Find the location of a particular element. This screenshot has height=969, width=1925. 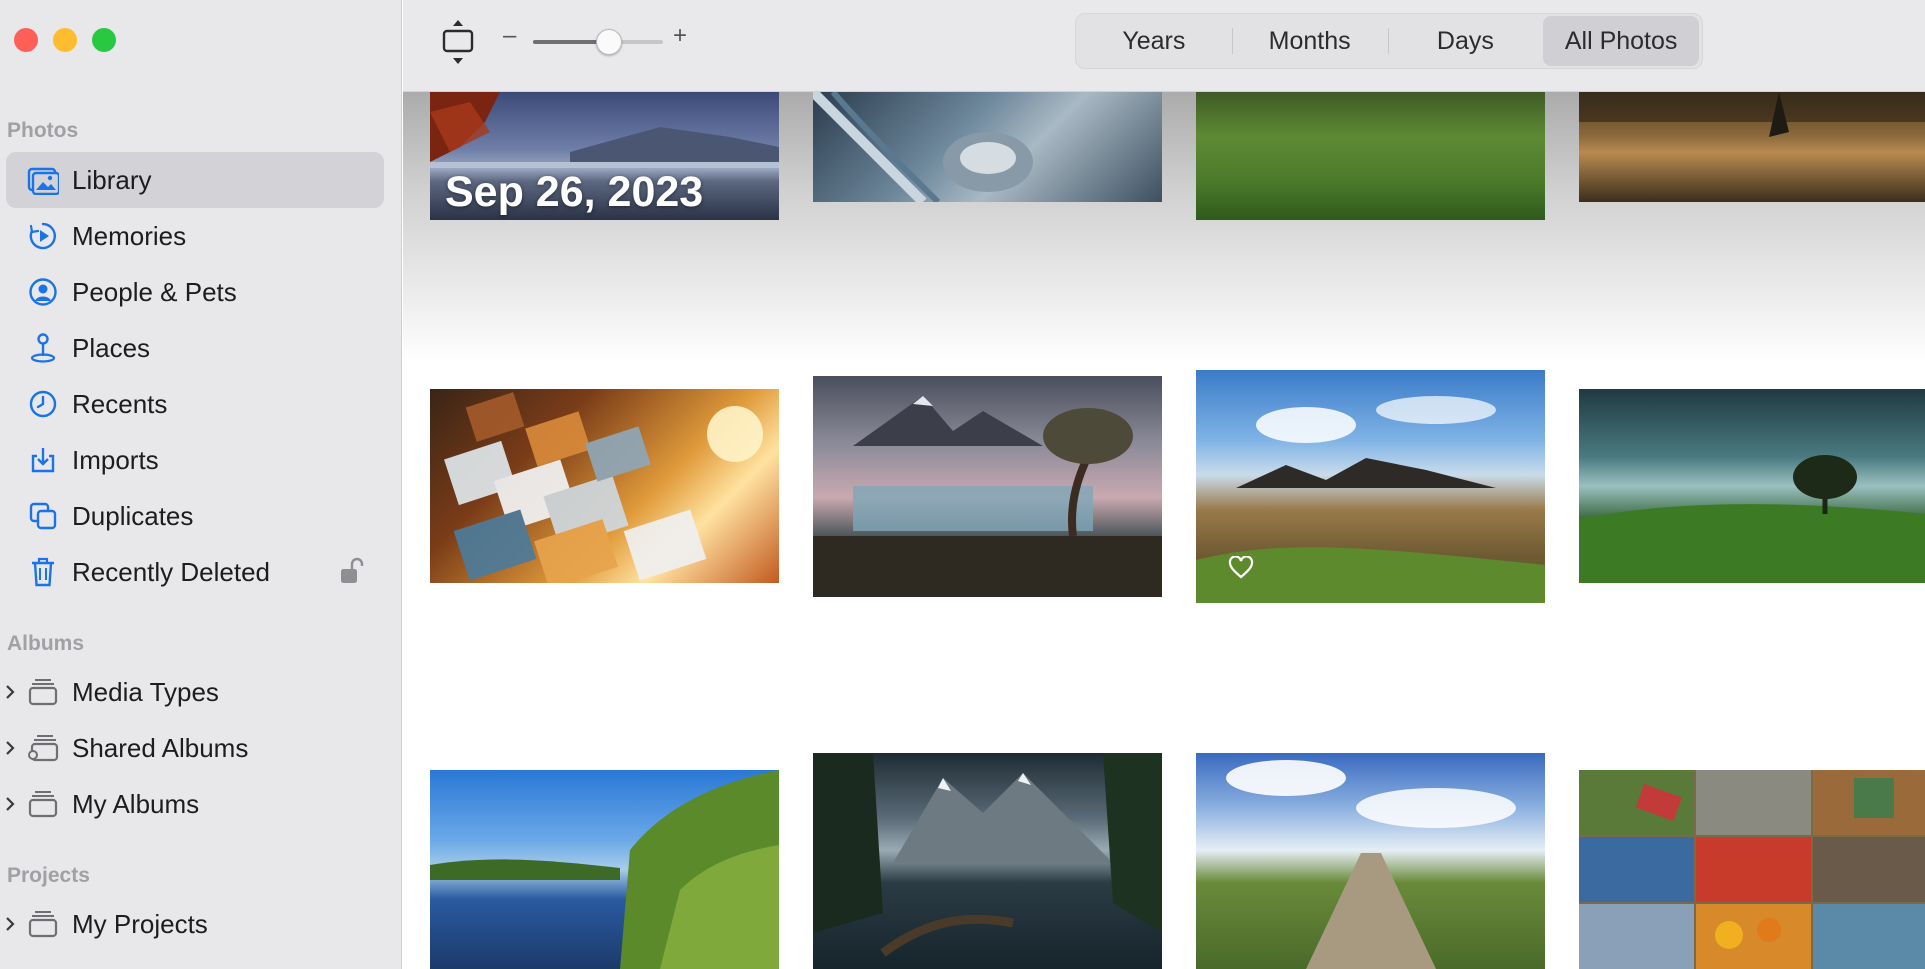

sidebar-item-people-pets: People & Pets is located at coordinates (193, 292).